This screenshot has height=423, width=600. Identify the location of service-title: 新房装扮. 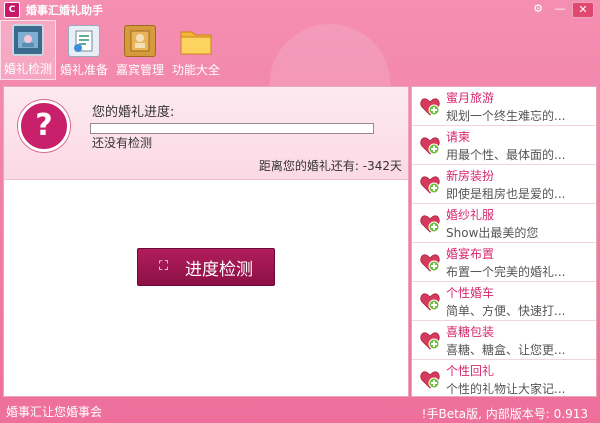
(470, 176).